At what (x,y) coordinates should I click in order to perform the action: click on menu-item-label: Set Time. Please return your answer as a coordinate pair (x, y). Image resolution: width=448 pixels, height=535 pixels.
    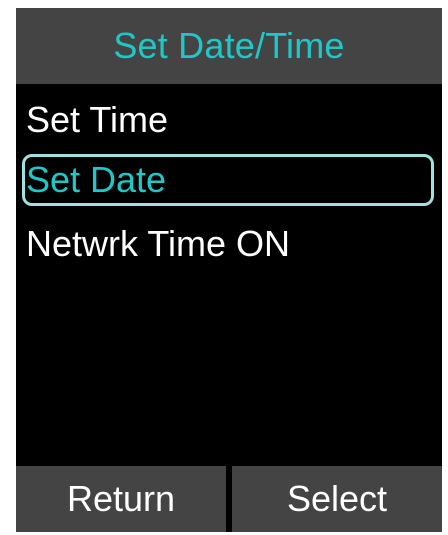
    Looking at the image, I should click on (97, 119).